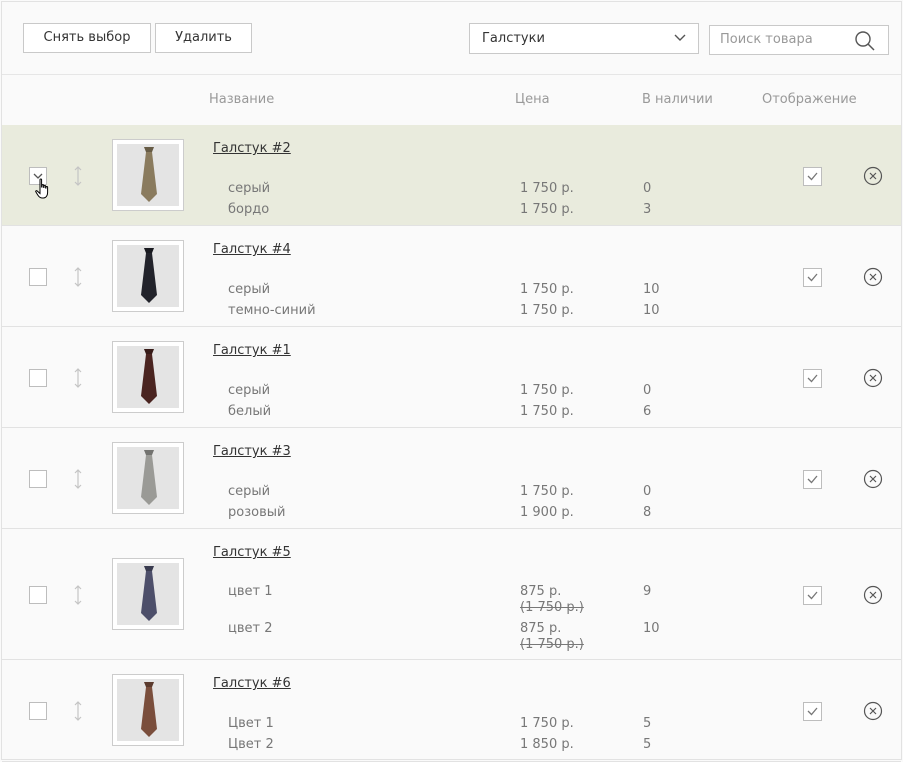 The height and width of the screenshot is (762, 903). I want to click on deselect-button: Снять выбор, so click(87, 38).